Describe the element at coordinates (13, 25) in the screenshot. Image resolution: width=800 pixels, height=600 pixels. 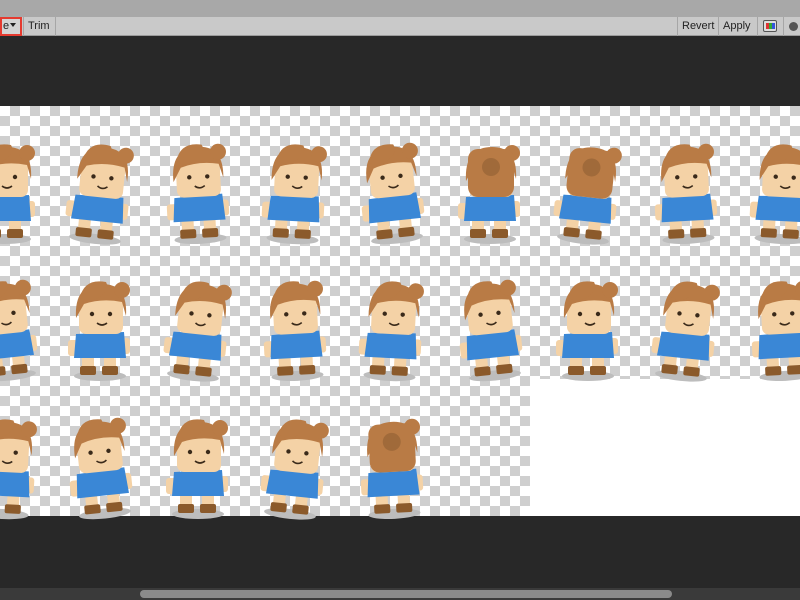
I see `chevron-down-icon` at that location.